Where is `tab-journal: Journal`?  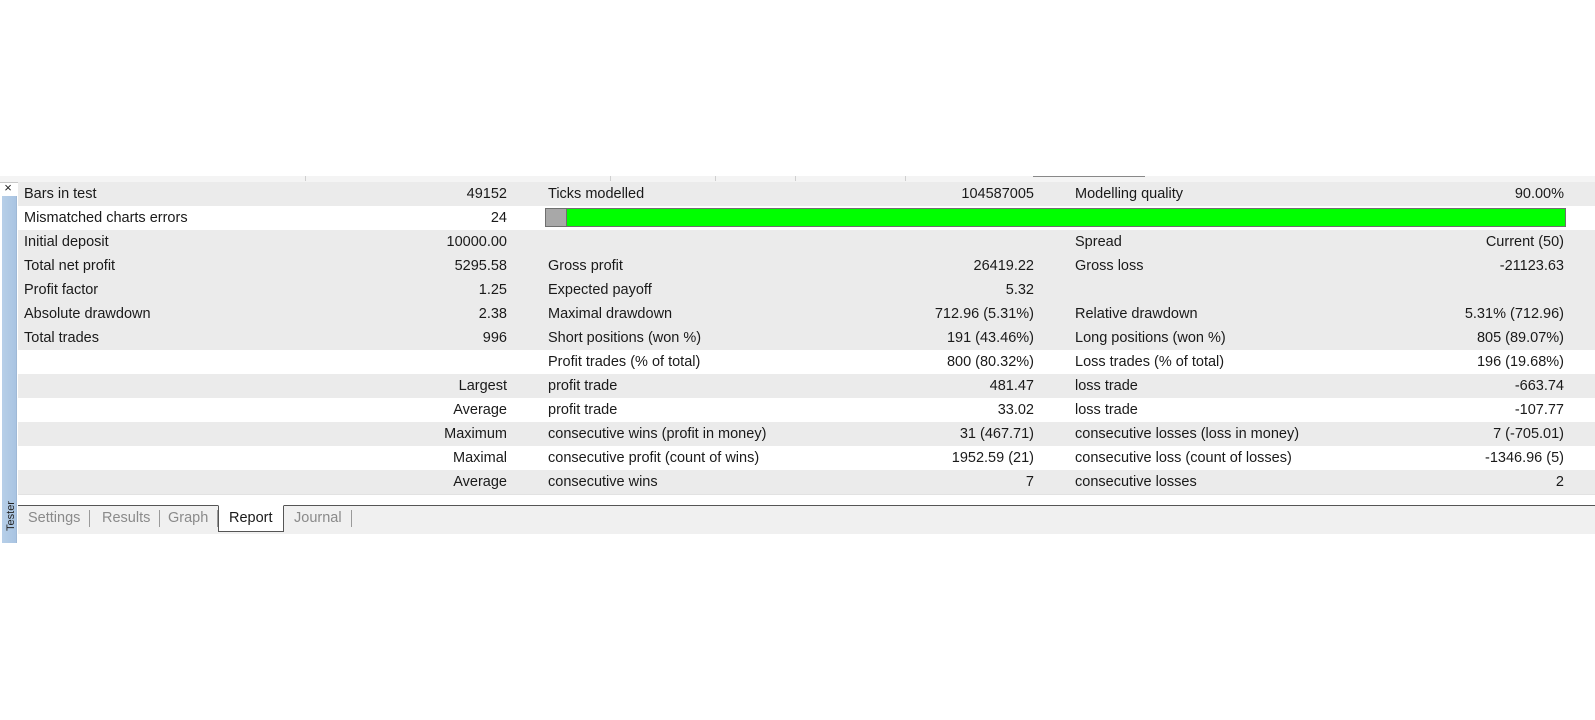
tab-journal: Journal is located at coordinates (318, 518).